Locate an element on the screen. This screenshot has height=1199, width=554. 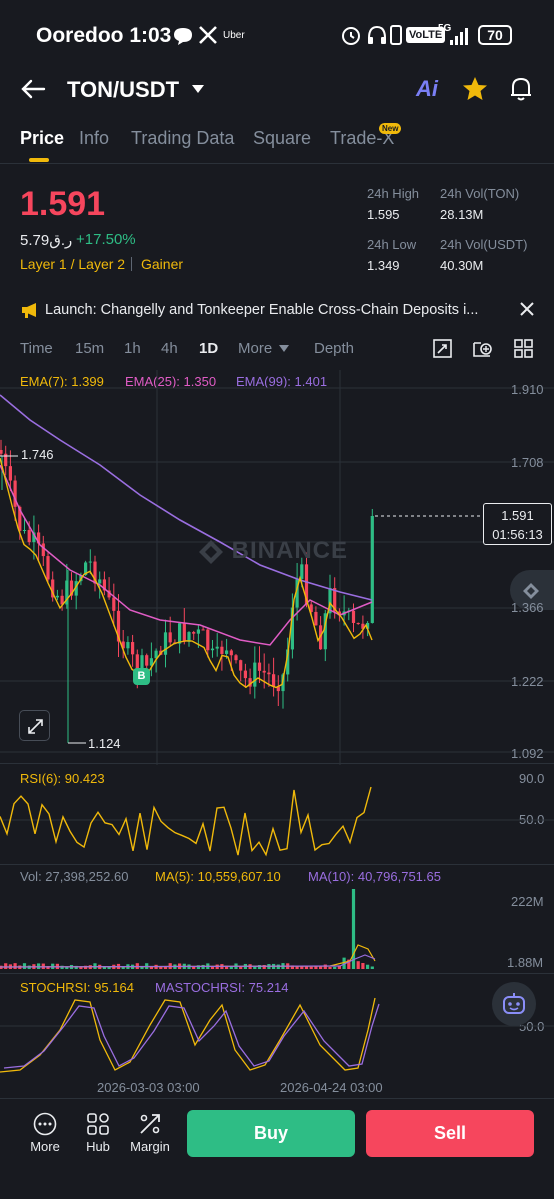
assistant-bot-button is located at coordinates (514, 1004).